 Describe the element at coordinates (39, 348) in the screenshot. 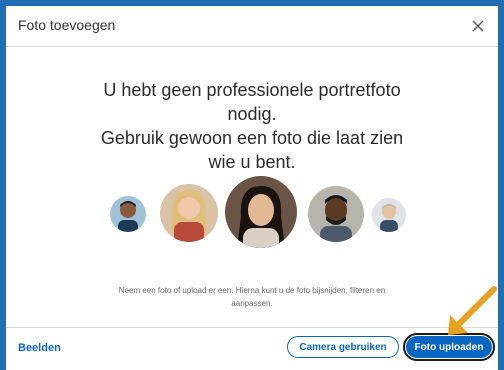

I see `beelden-link: Beelden` at that location.